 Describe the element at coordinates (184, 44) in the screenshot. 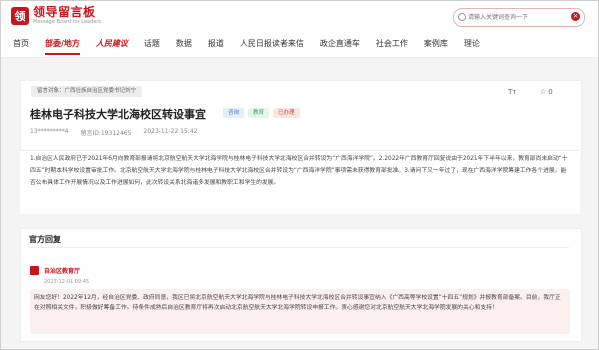

I see `nav-item-data: 数据` at that location.